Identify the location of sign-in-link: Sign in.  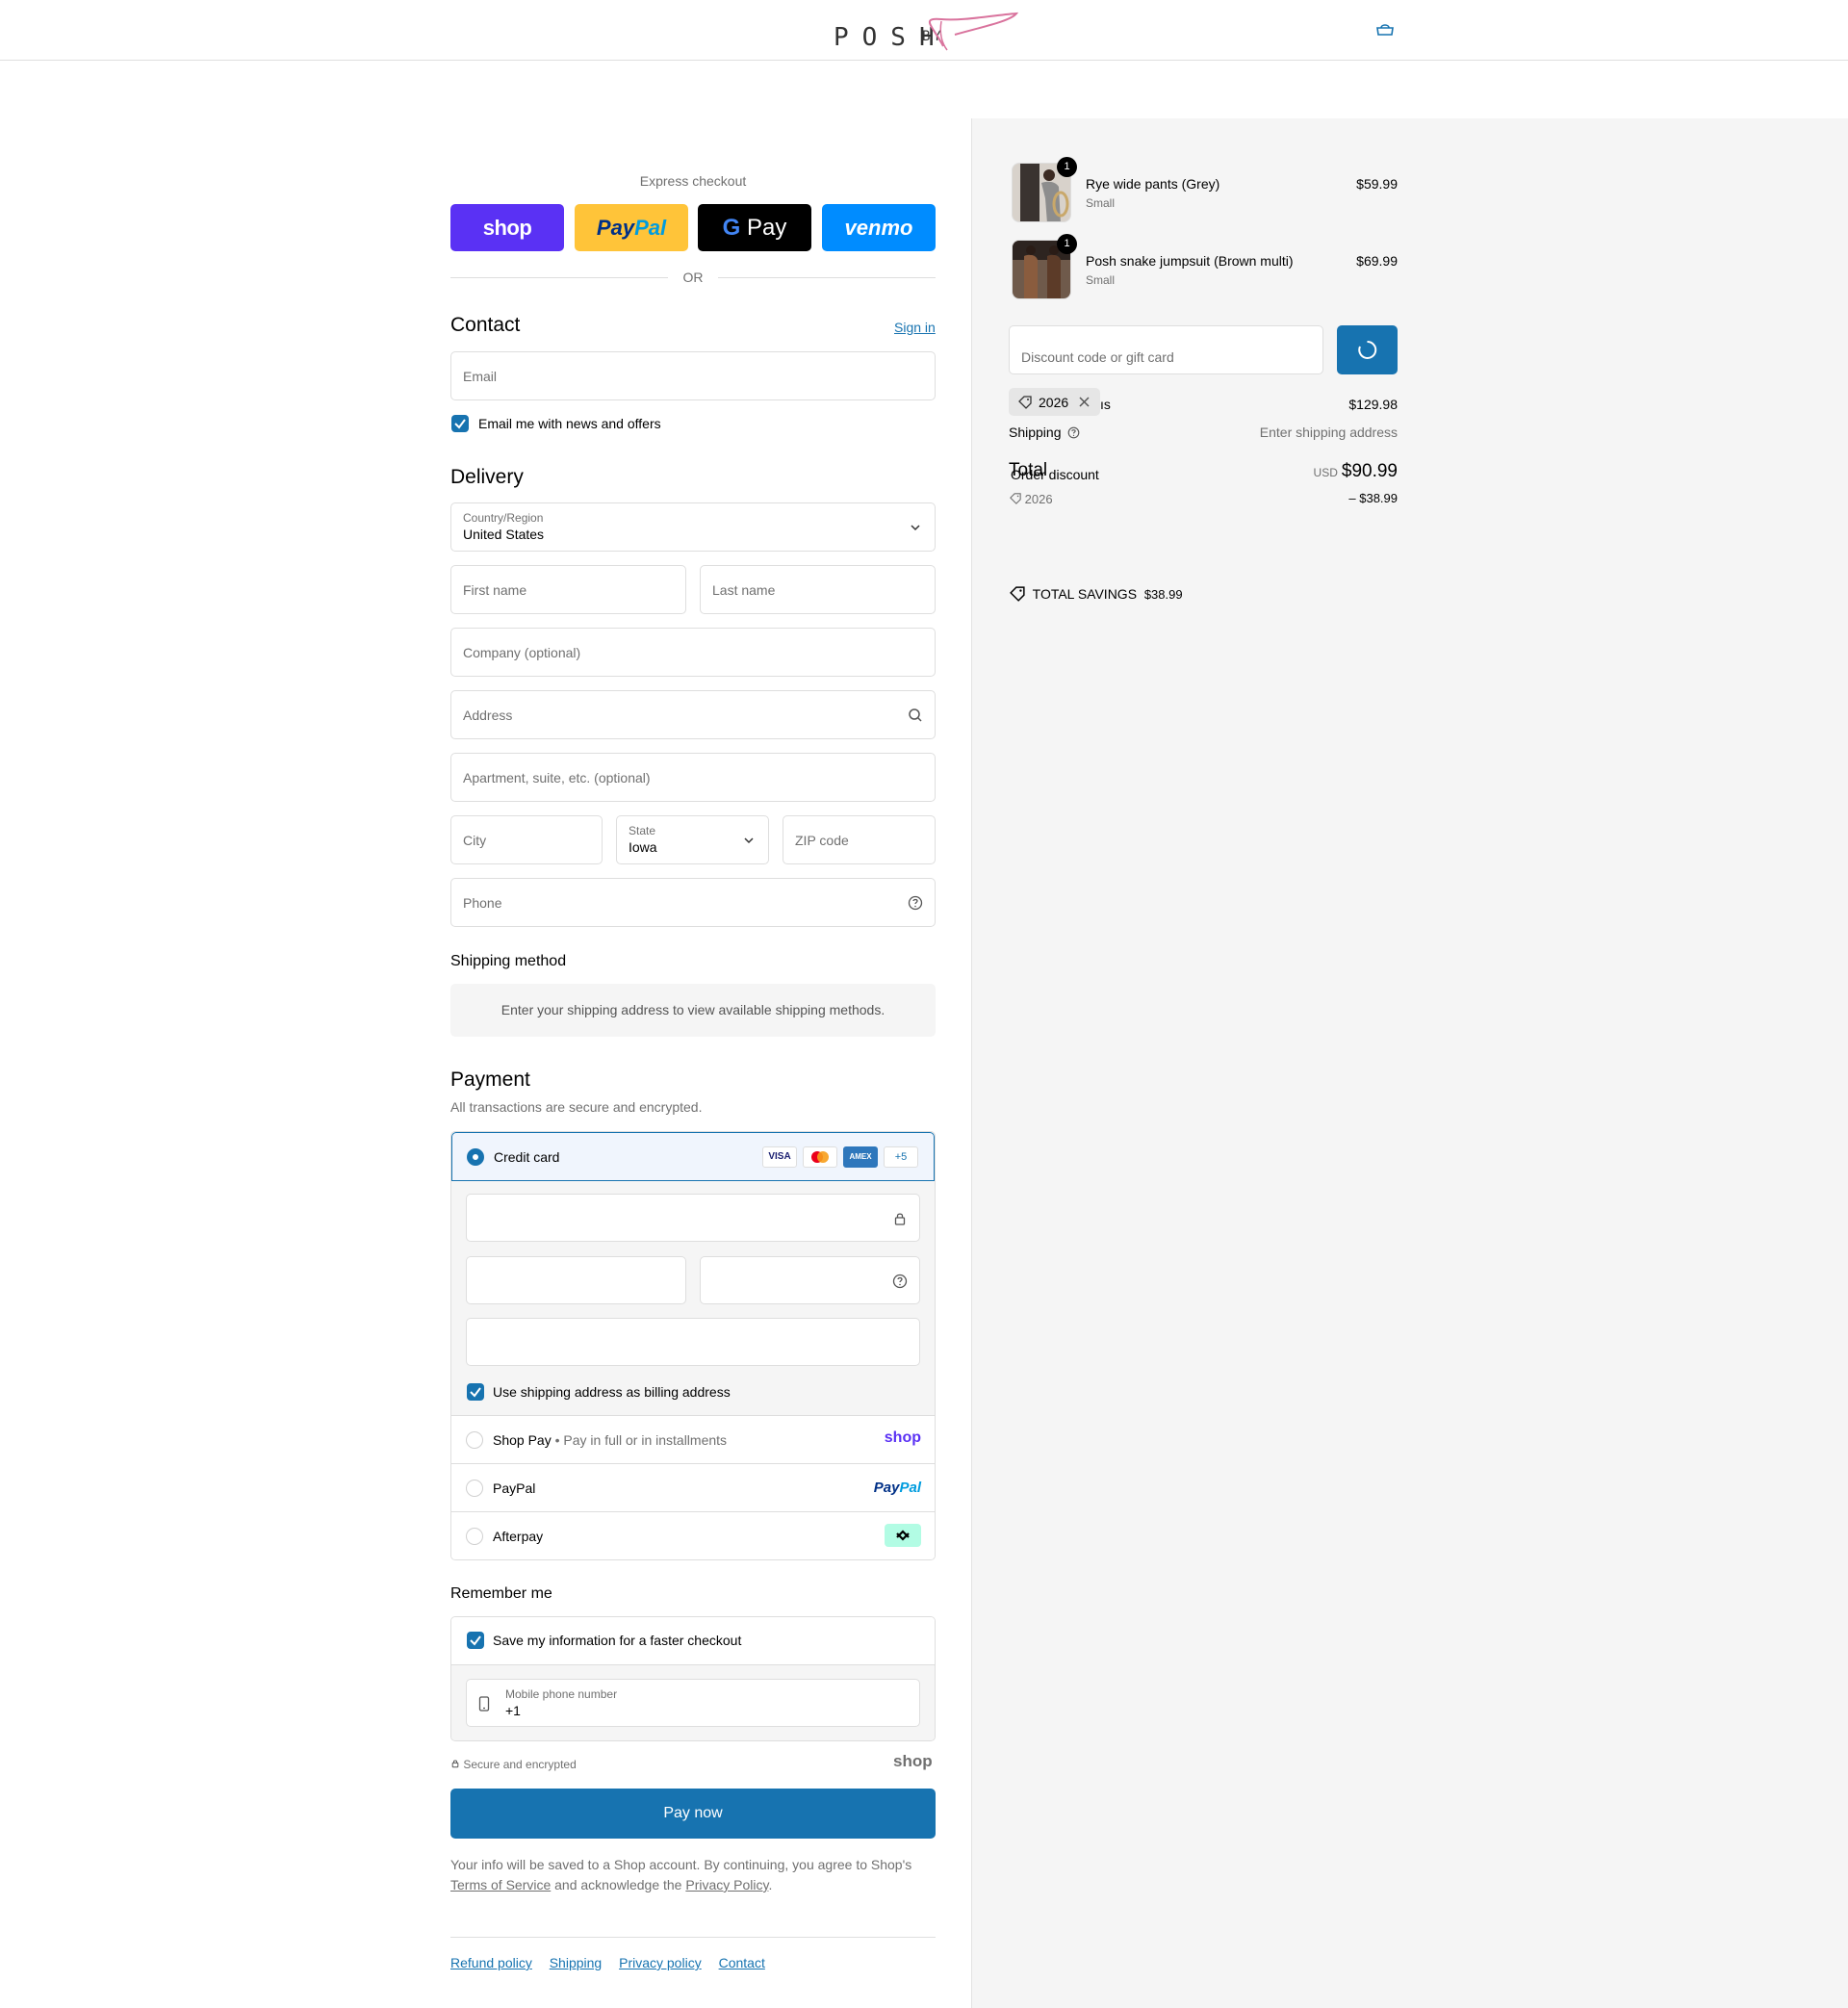
(915, 327).